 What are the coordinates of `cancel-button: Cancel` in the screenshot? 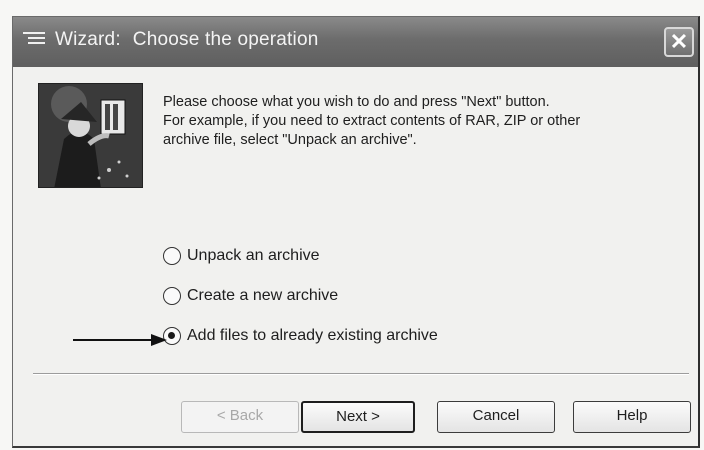 It's located at (496, 417).